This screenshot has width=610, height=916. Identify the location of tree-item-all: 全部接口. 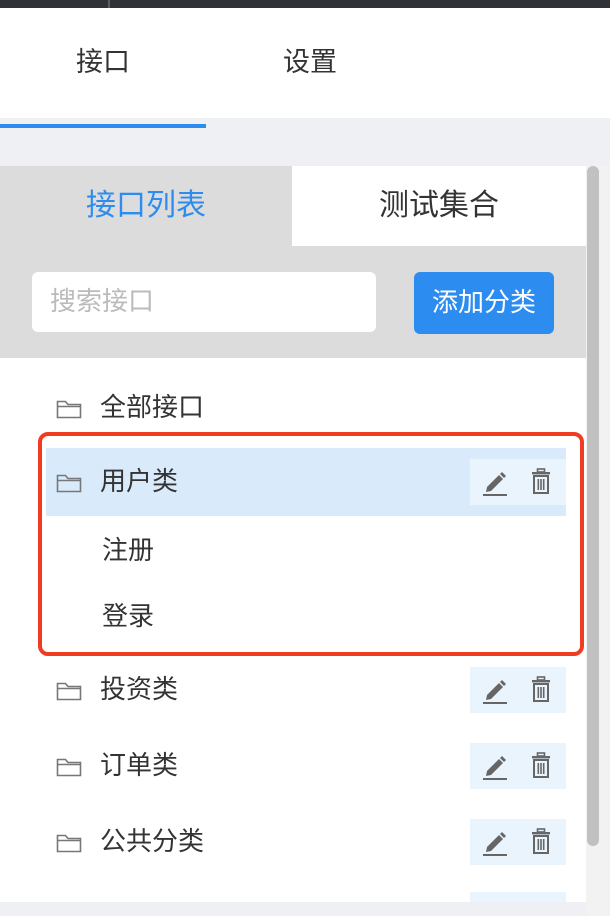
(306, 408).